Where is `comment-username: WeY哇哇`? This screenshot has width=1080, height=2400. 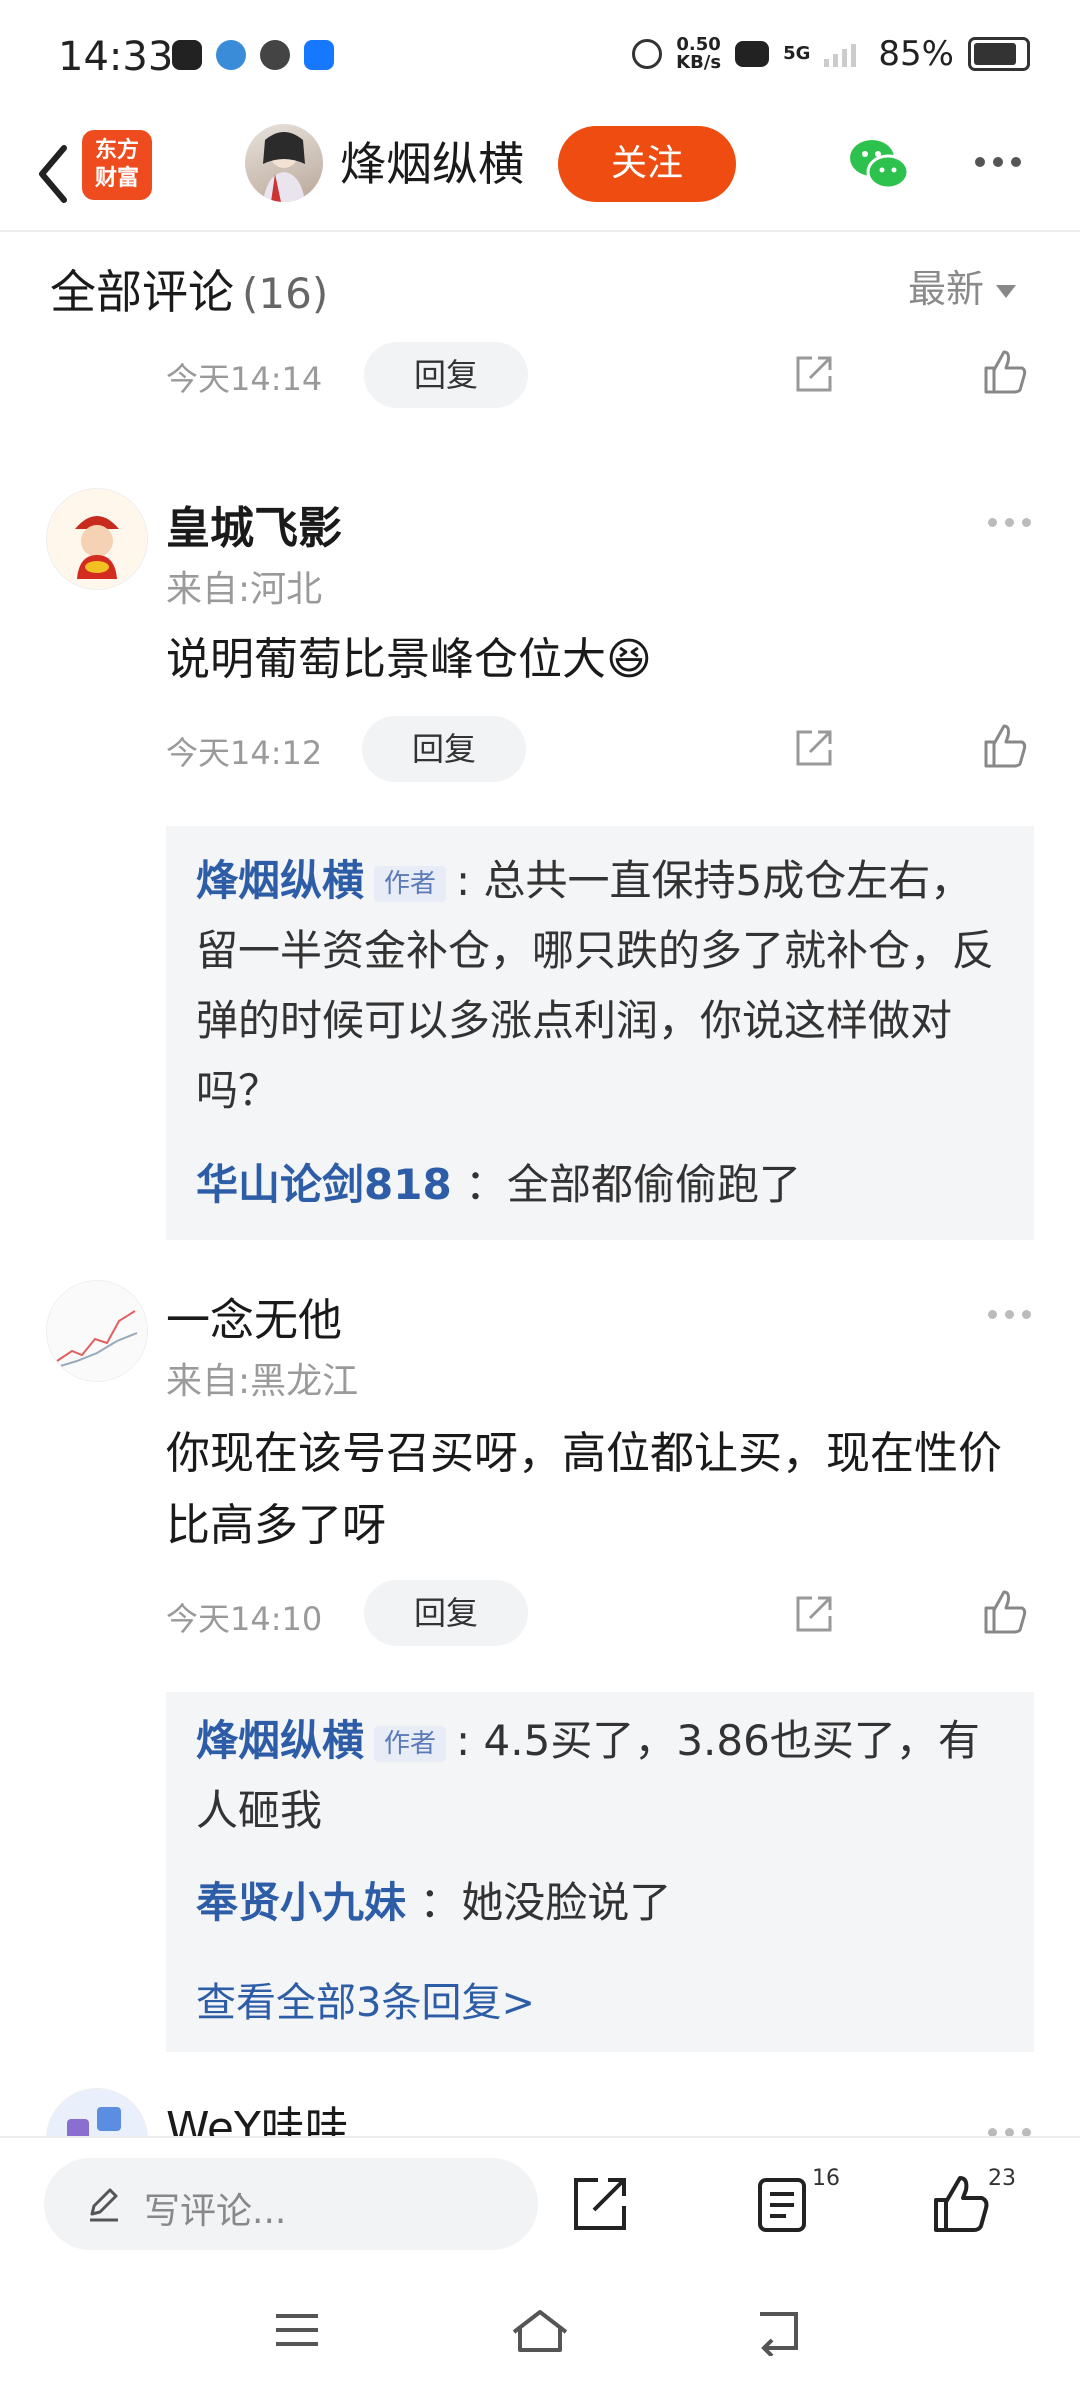 comment-username: WeY哇哇 is located at coordinates (257, 2114).